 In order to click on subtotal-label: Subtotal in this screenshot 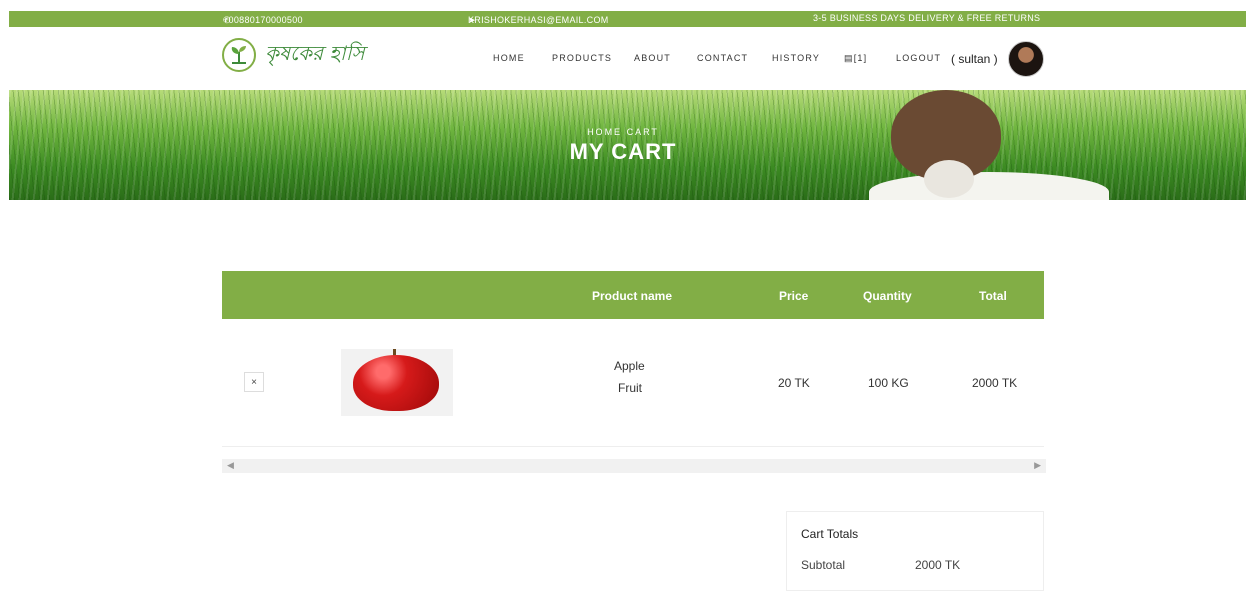, I will do `click(823, 565)`.